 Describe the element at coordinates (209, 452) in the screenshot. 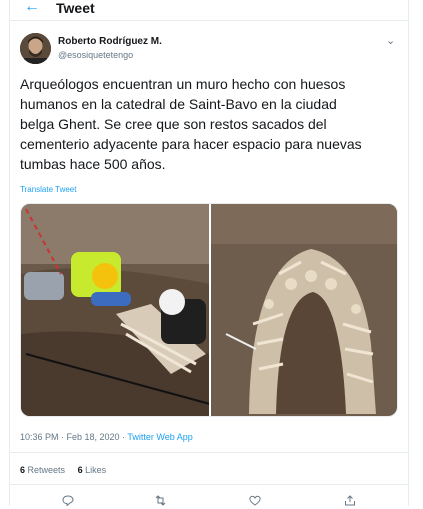

I see `meta-divider` at that location.